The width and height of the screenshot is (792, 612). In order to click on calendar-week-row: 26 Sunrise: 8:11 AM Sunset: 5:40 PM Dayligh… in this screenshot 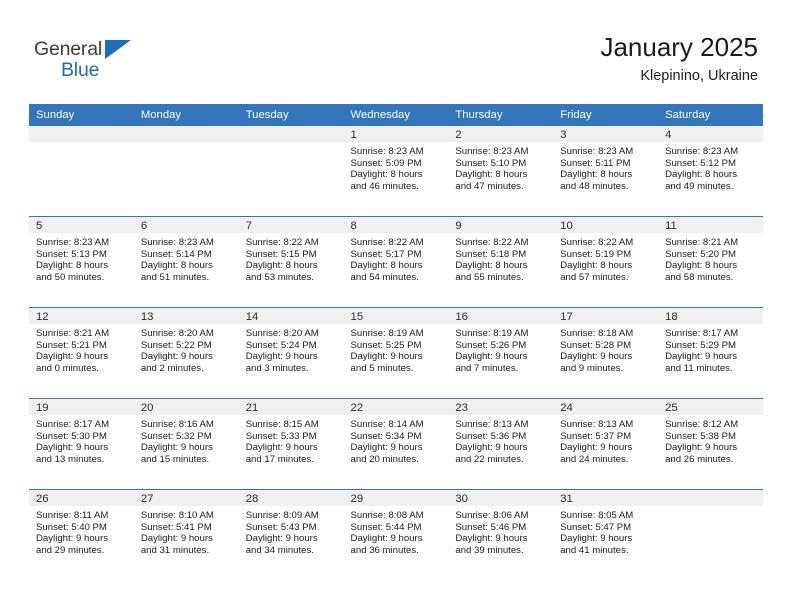, I will do `click(396, 534)`.